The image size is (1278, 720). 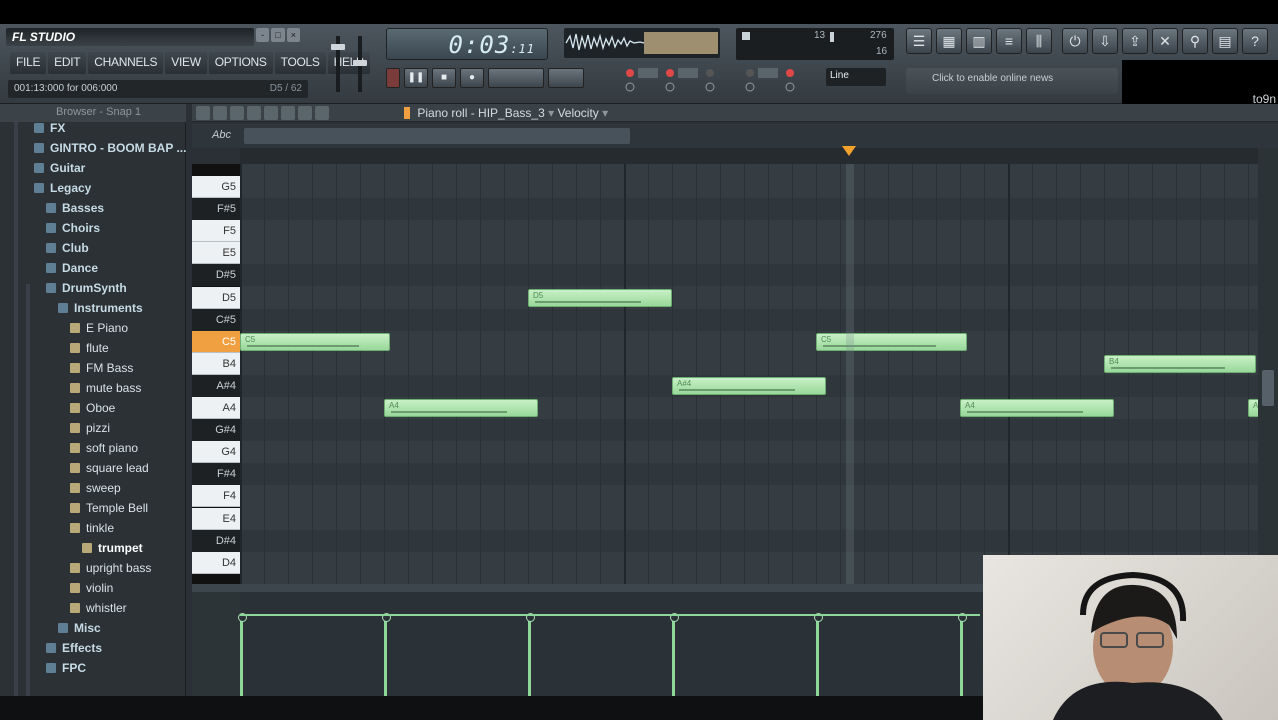 What do you see at coordinates (67, 63) in the screenshot?
I see `menu-edit: EDIT` at bounding box center [67, 63].